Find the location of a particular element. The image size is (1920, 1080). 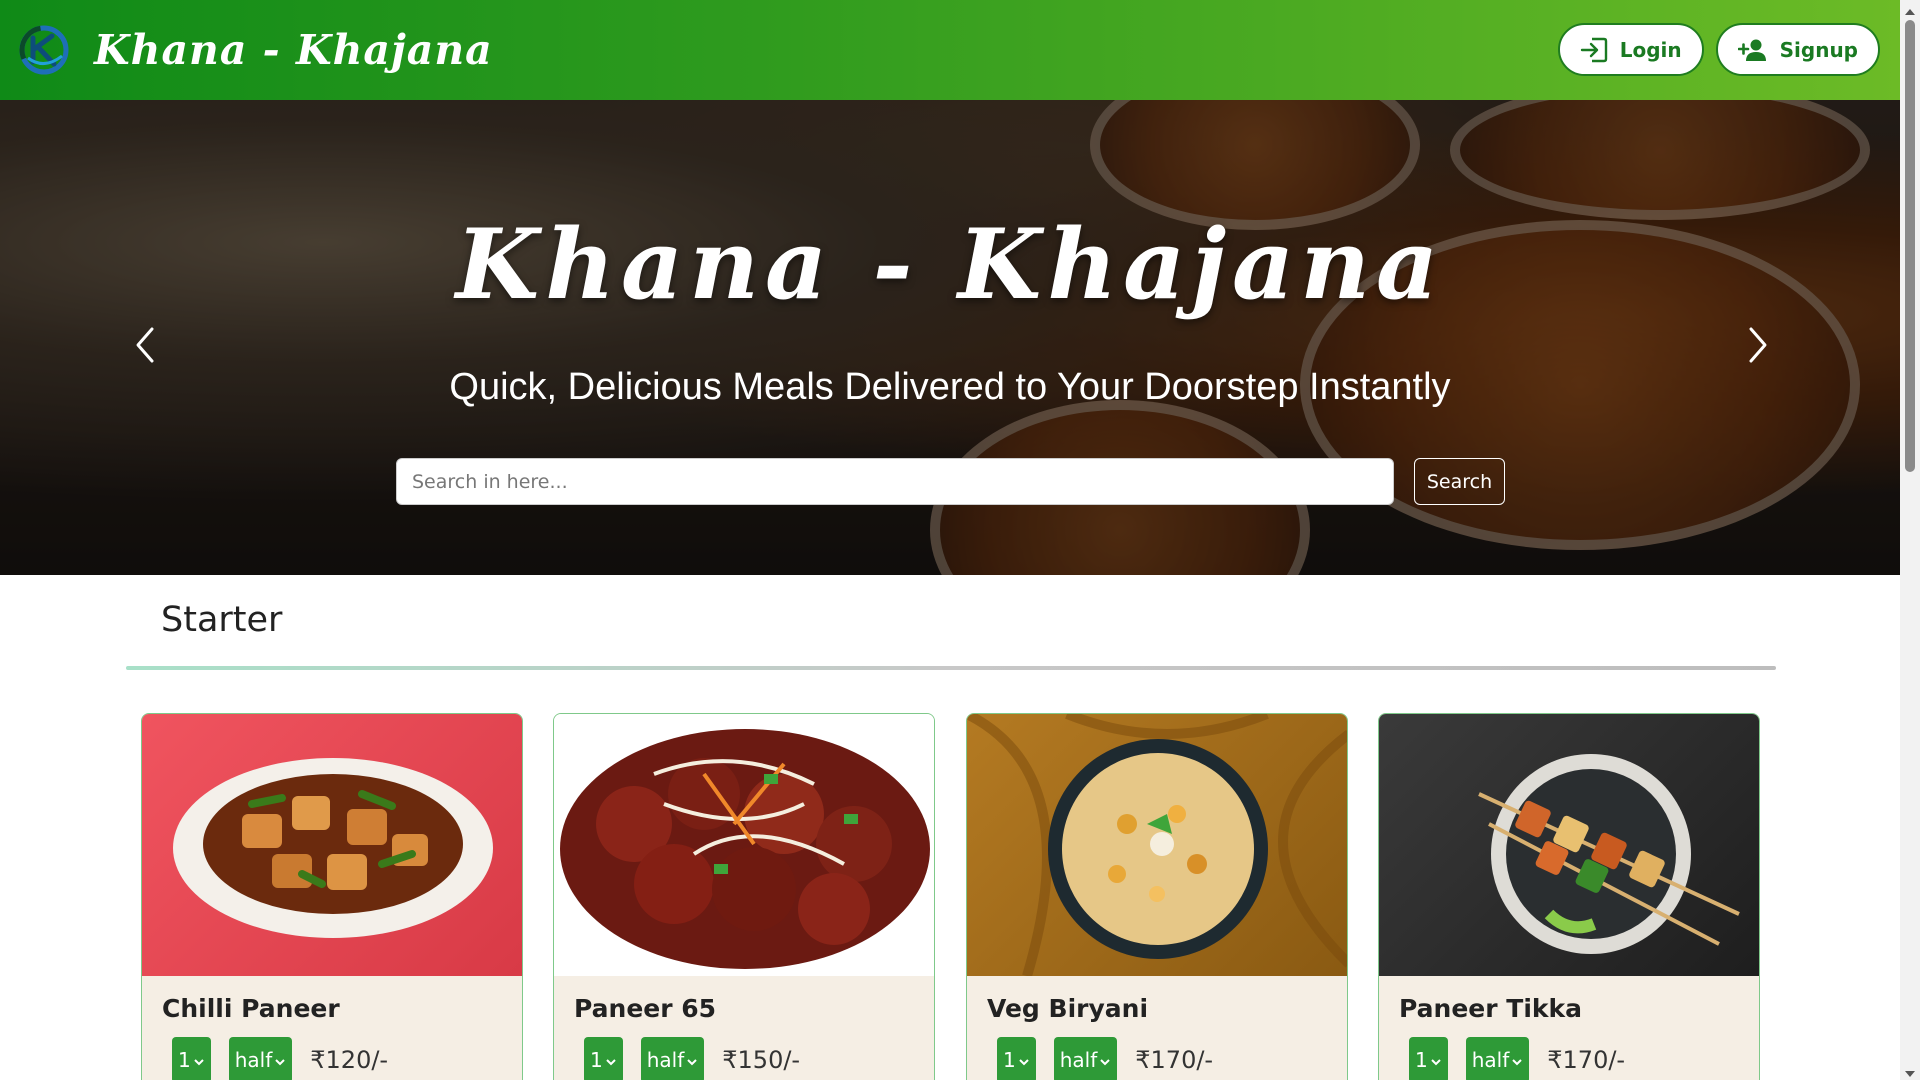

navbar: Khana - Khajana Login Signup is located at coordinates (950, 50).